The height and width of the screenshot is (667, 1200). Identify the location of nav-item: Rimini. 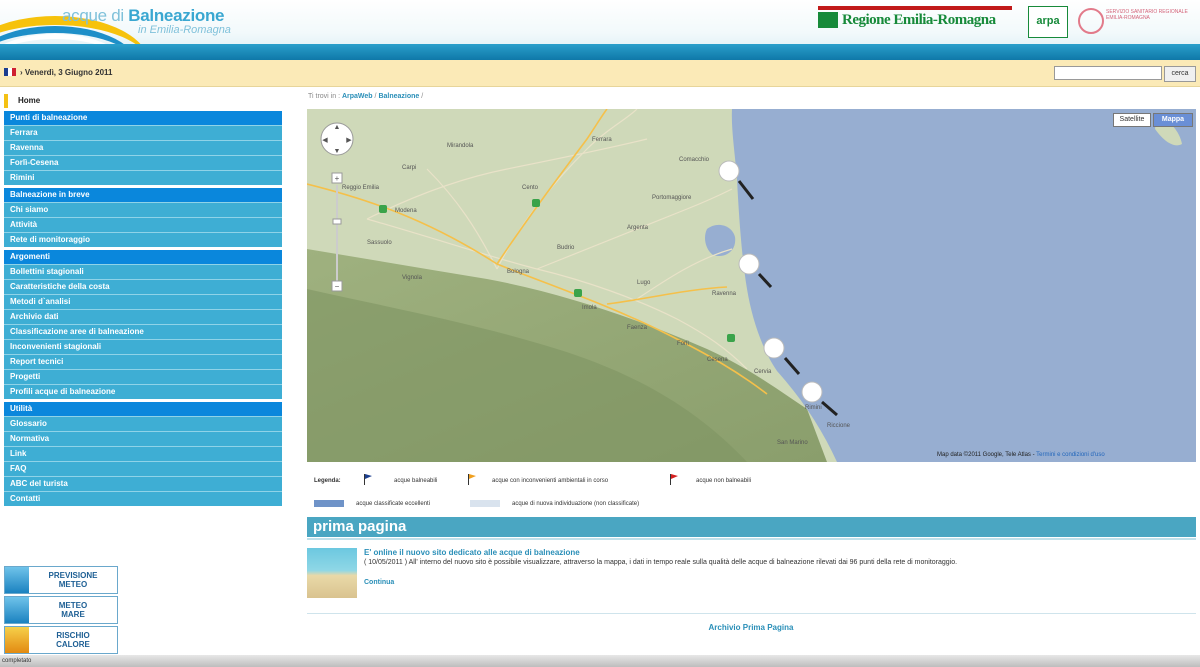
(143, 177).